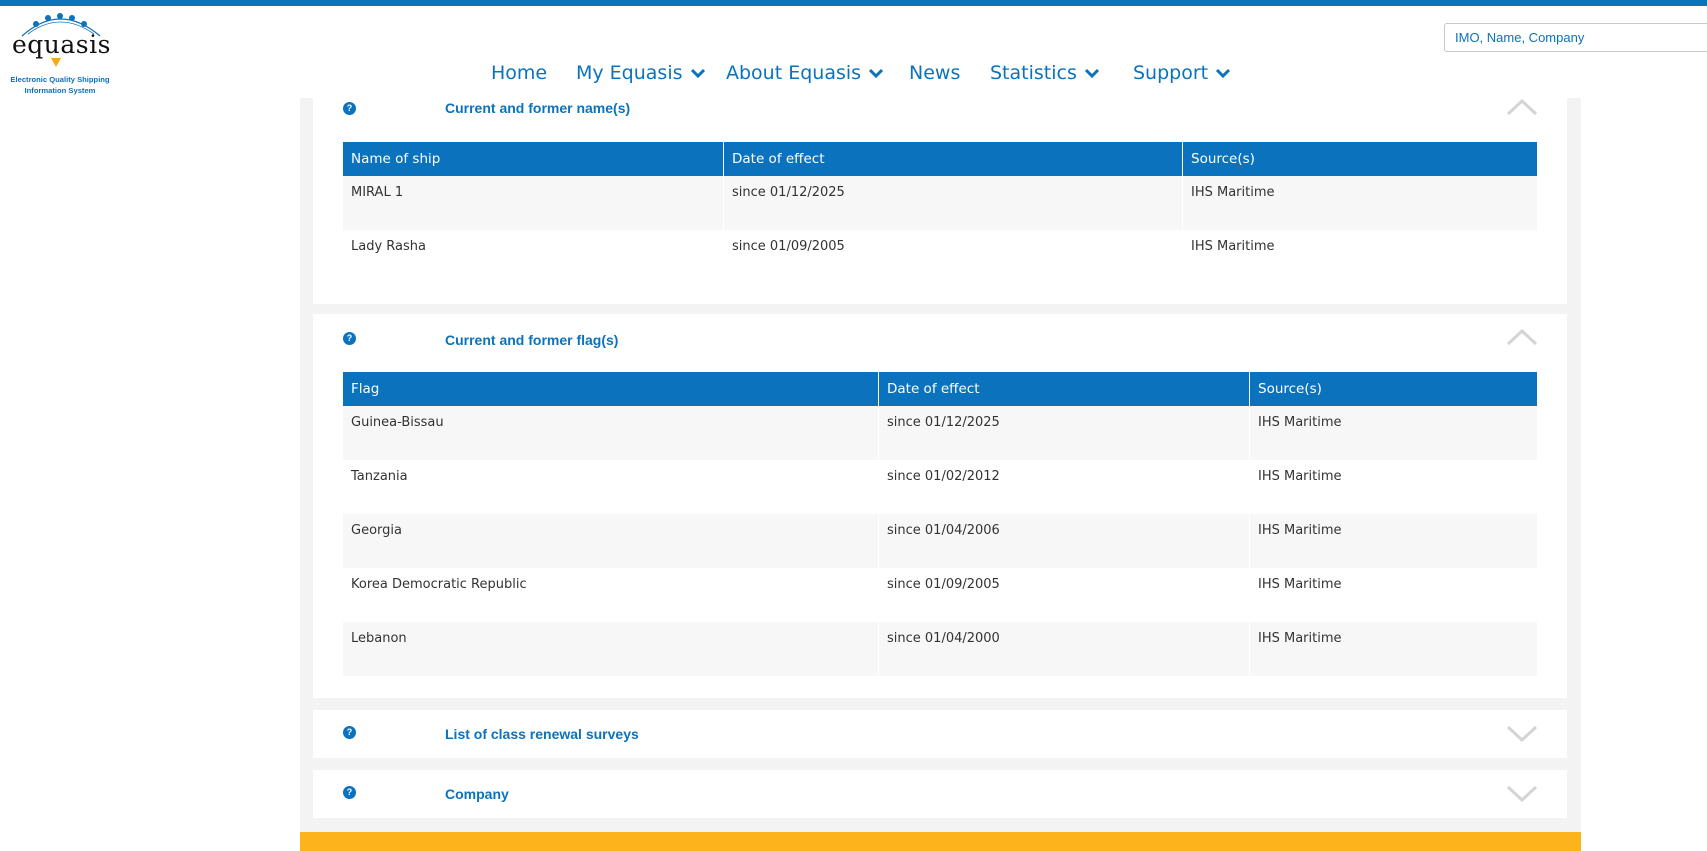  I want to click on names-section-title: Current and former name(s), so click(537, 108).